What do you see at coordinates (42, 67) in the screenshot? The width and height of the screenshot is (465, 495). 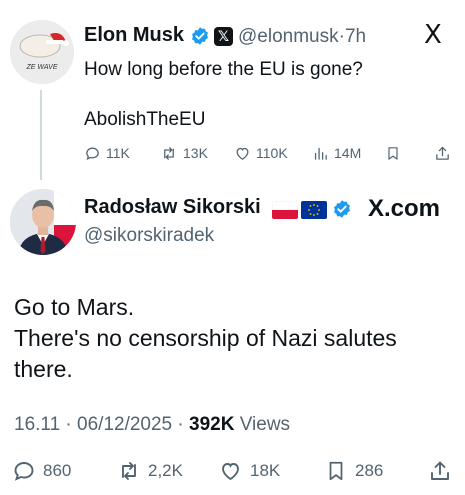 I see `avatar-caption: ZE WAVE` at bounding box center [42, 67].